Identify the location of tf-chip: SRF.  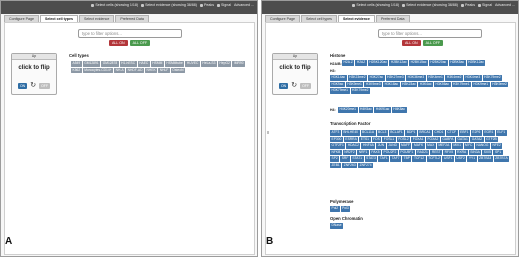
(345, 159).